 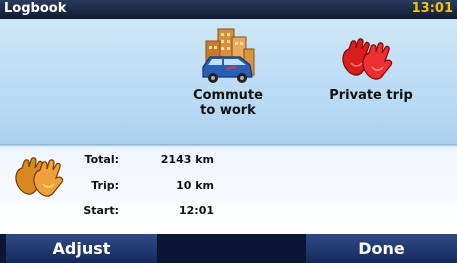 What do you see at coordinates (35, 8) in the screenshot?
I see `screen-title: Logbook` at bounding box center [35, 8].